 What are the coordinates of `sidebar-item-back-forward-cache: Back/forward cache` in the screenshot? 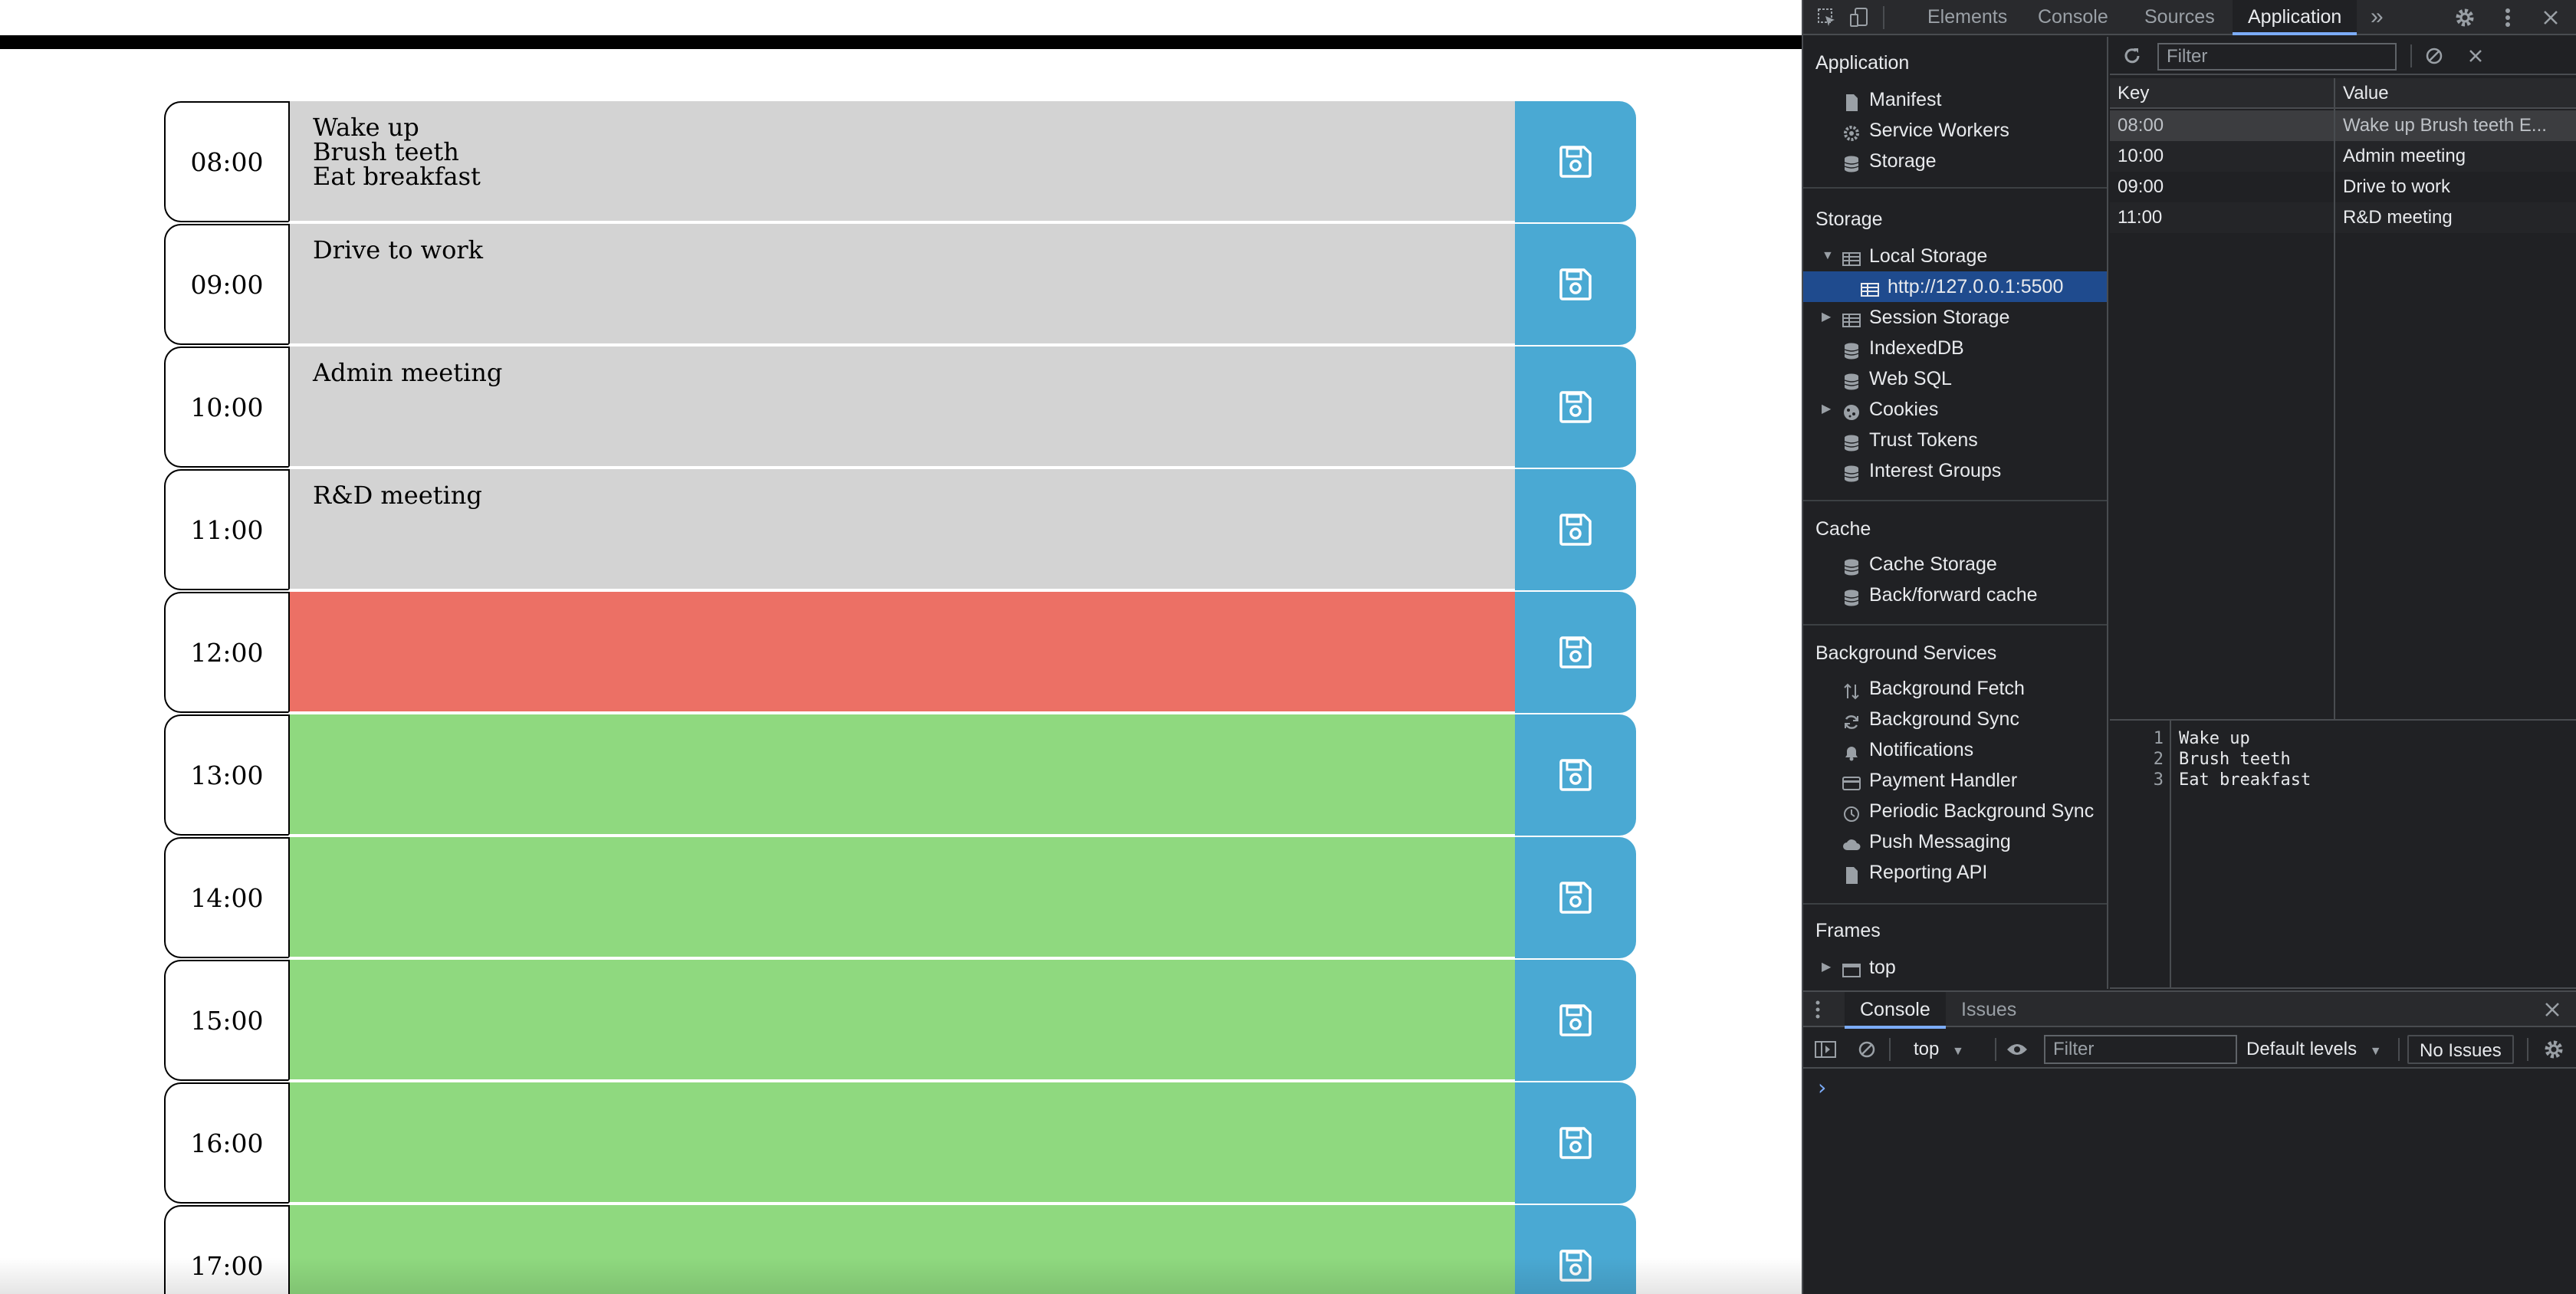 It's located at (1955, 595).